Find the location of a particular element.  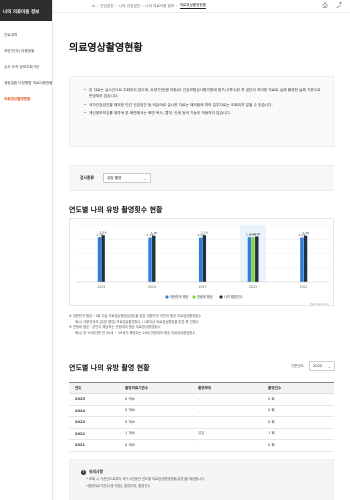

exam-type-label: 검사종류 is located at coordinates (87, 177).